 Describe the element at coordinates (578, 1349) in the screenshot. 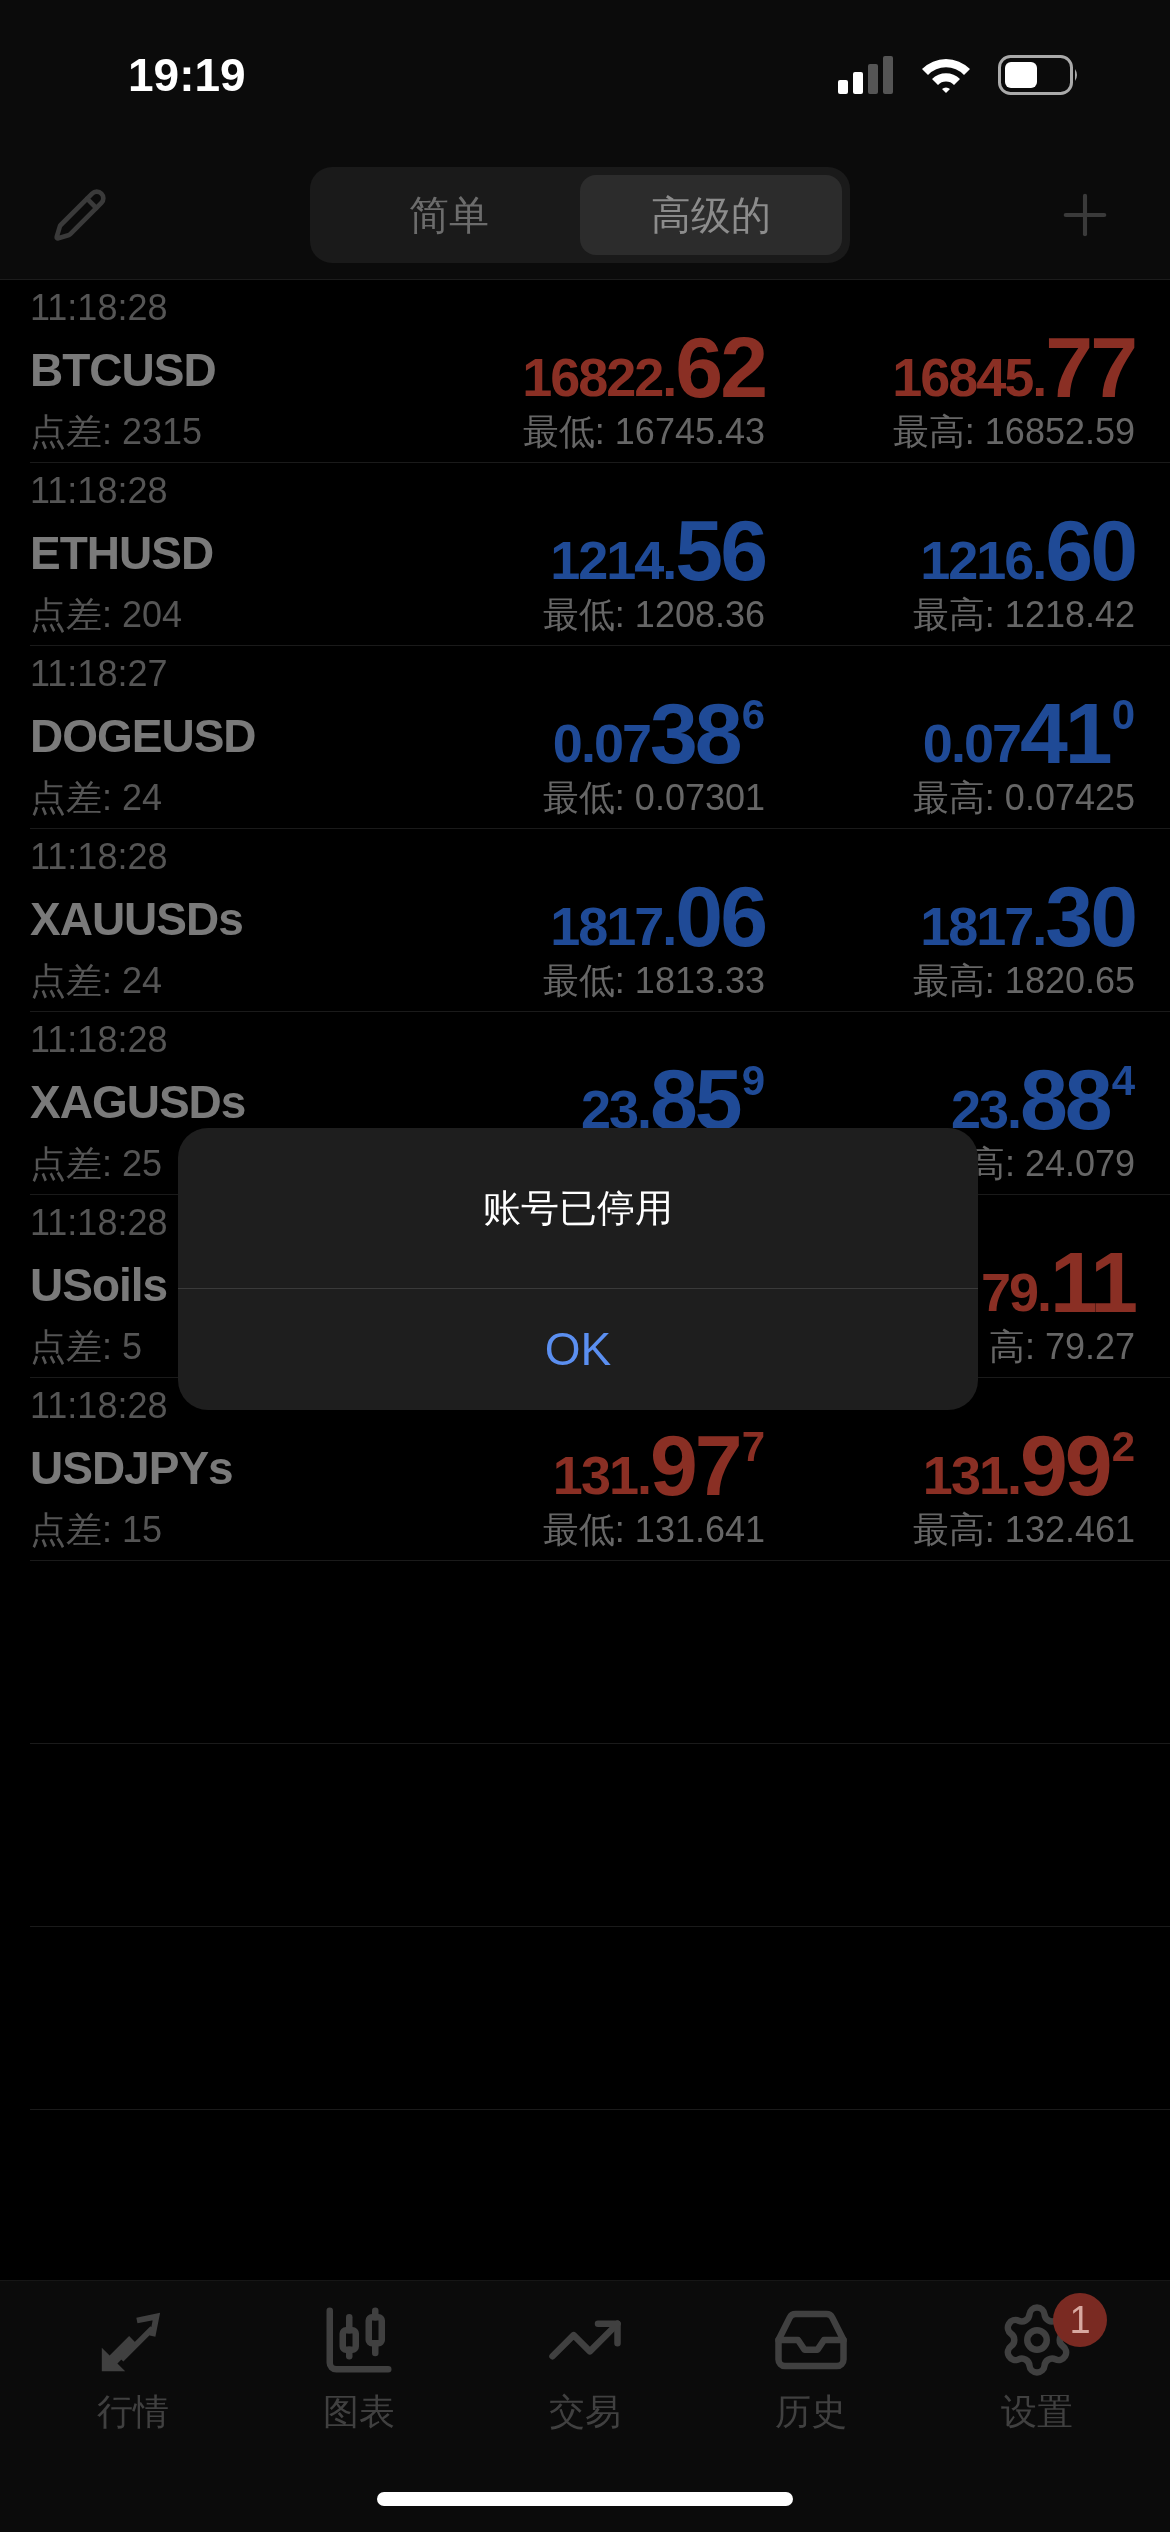

I see `ok-button: OK` at that location.